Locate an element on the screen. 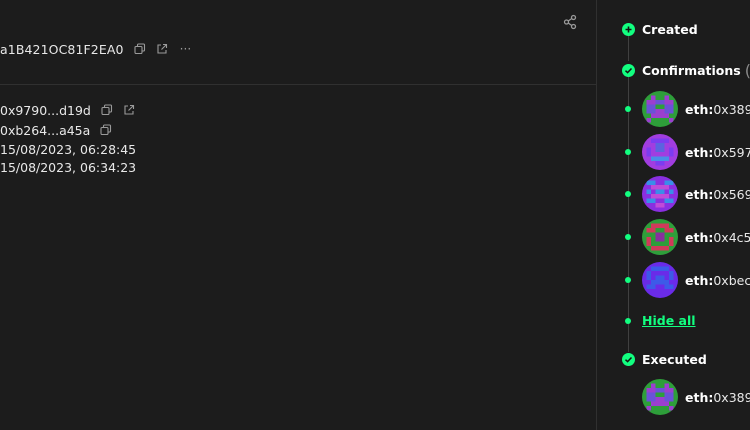 The height and width of the screenshot is (430, 750). confirmation-owner: eth:0x5973 is located at coordinates (696, 152).